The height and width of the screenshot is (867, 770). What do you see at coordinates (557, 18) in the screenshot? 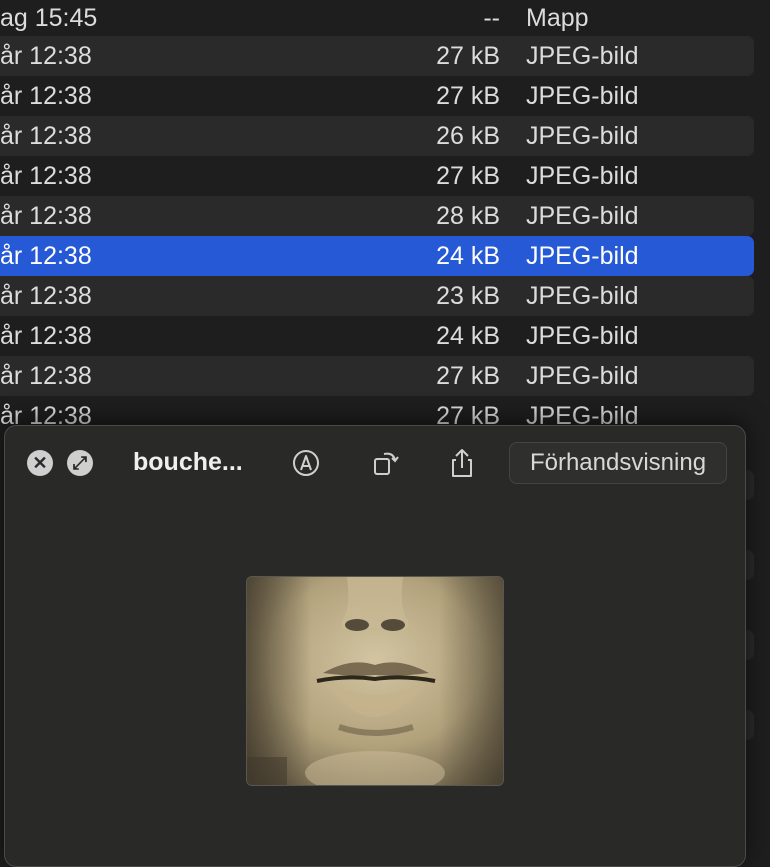
I see `file-kind: Mapp` at bounding box center [557, 18].